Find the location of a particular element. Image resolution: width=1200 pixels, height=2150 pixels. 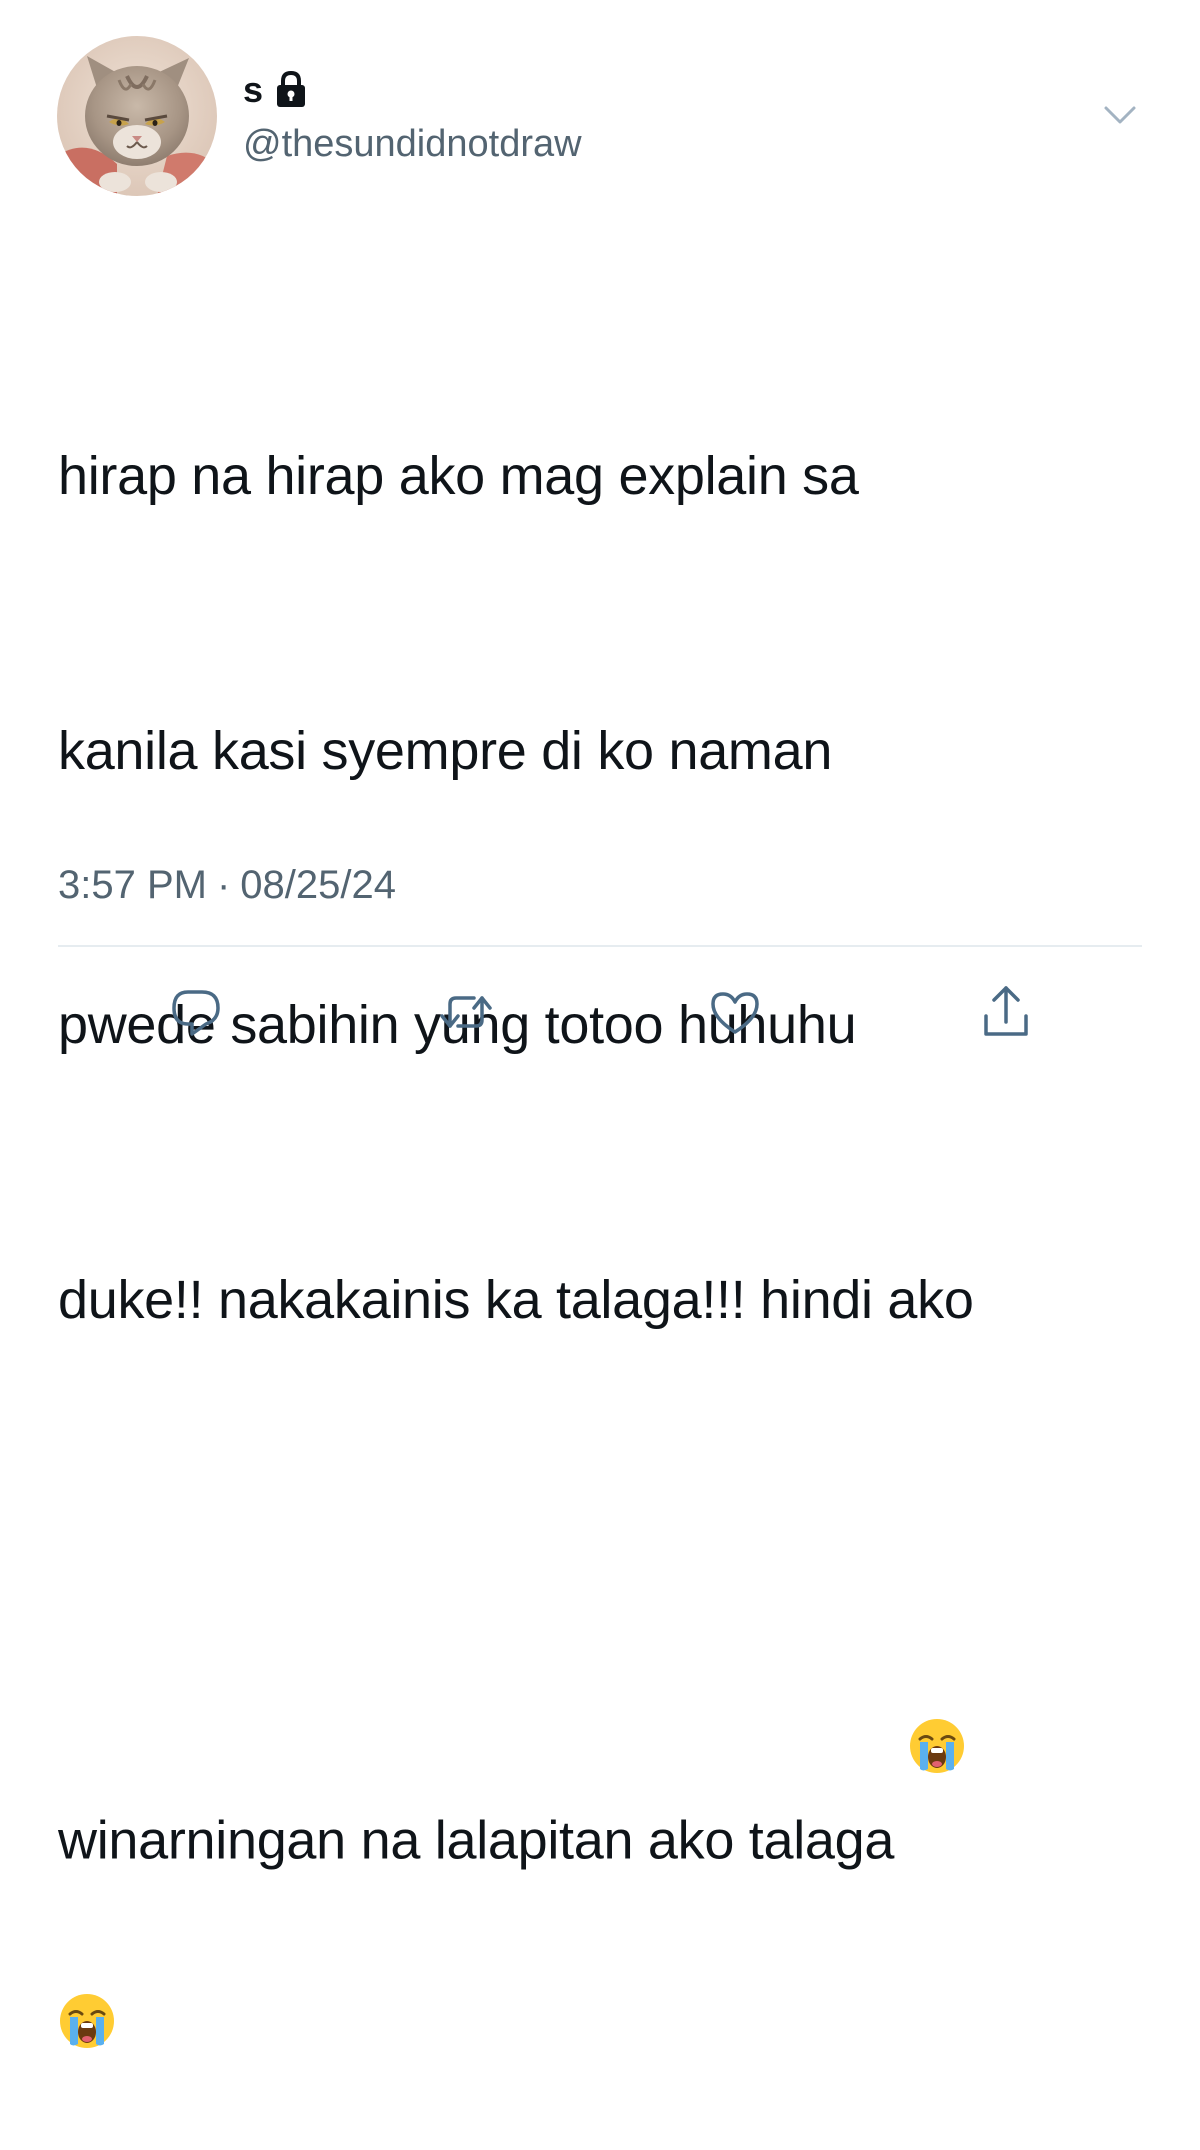

tweet-text-line: hirap na hirap ako mag explain sa is located at coordinates (458, 476).